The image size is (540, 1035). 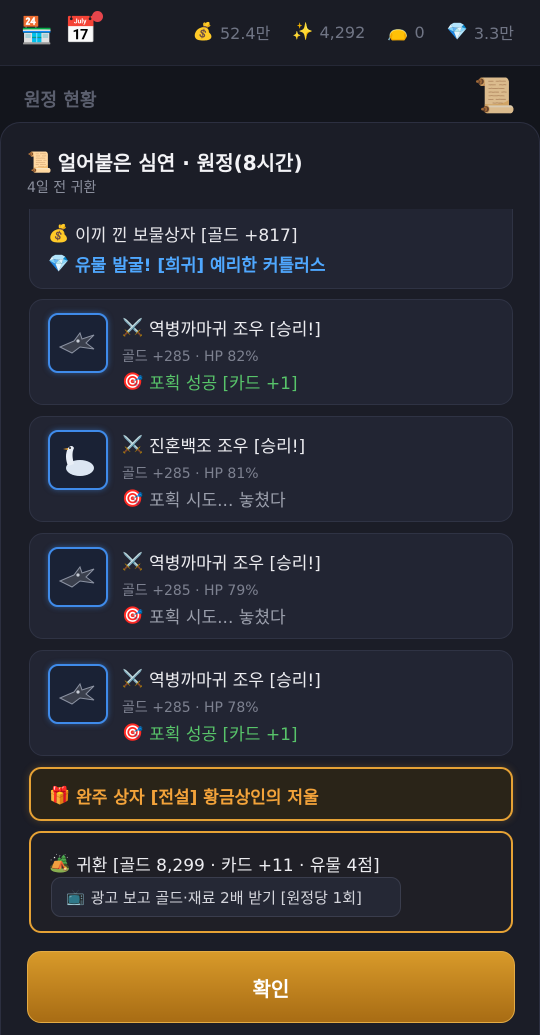 What do you see at coordinates (190, 474) in the screenshot?
I see `battle-stats: 골드 +285 · HP 81%` at bounding box center [190, 474].